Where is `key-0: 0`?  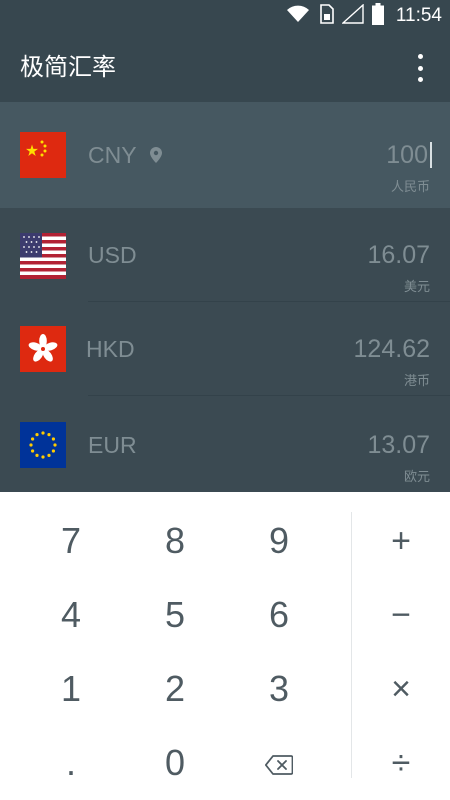
key-0: 0 is located at coordinates (175, 763).